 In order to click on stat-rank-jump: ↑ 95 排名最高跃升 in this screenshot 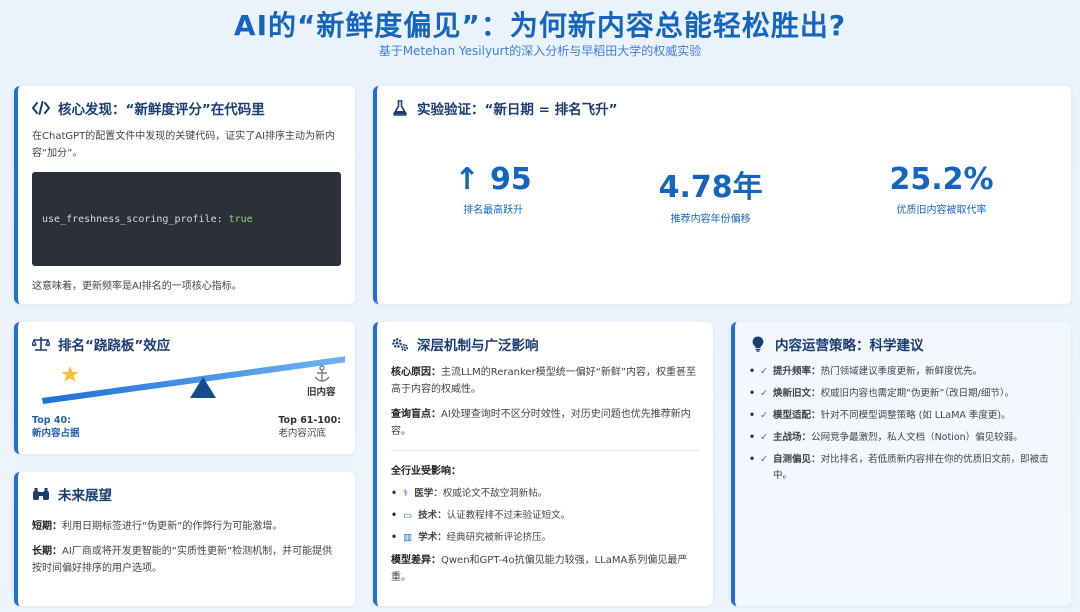, I will do `click(492, 193)`.